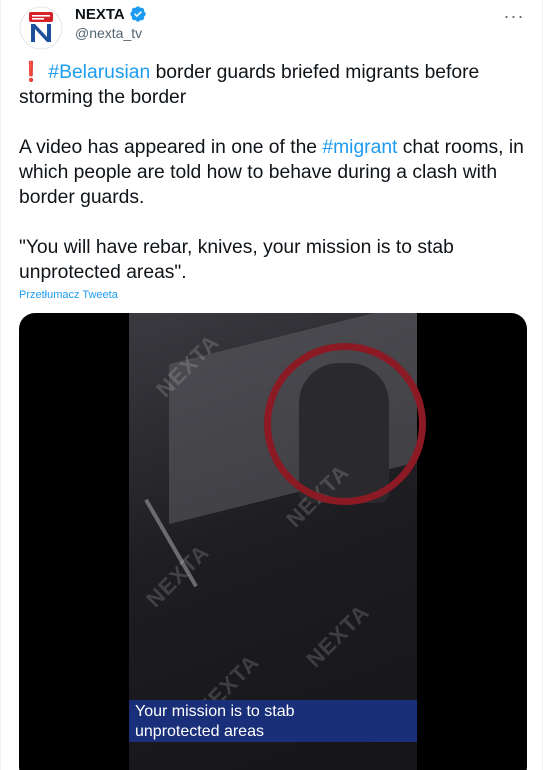 This screenshot has width=543, height=770. What do you see at coordinates (171, 147) in the screenshot?
I see `paragraph-2-start: A video has appeared in one of the` at bounding box center [171, 147].